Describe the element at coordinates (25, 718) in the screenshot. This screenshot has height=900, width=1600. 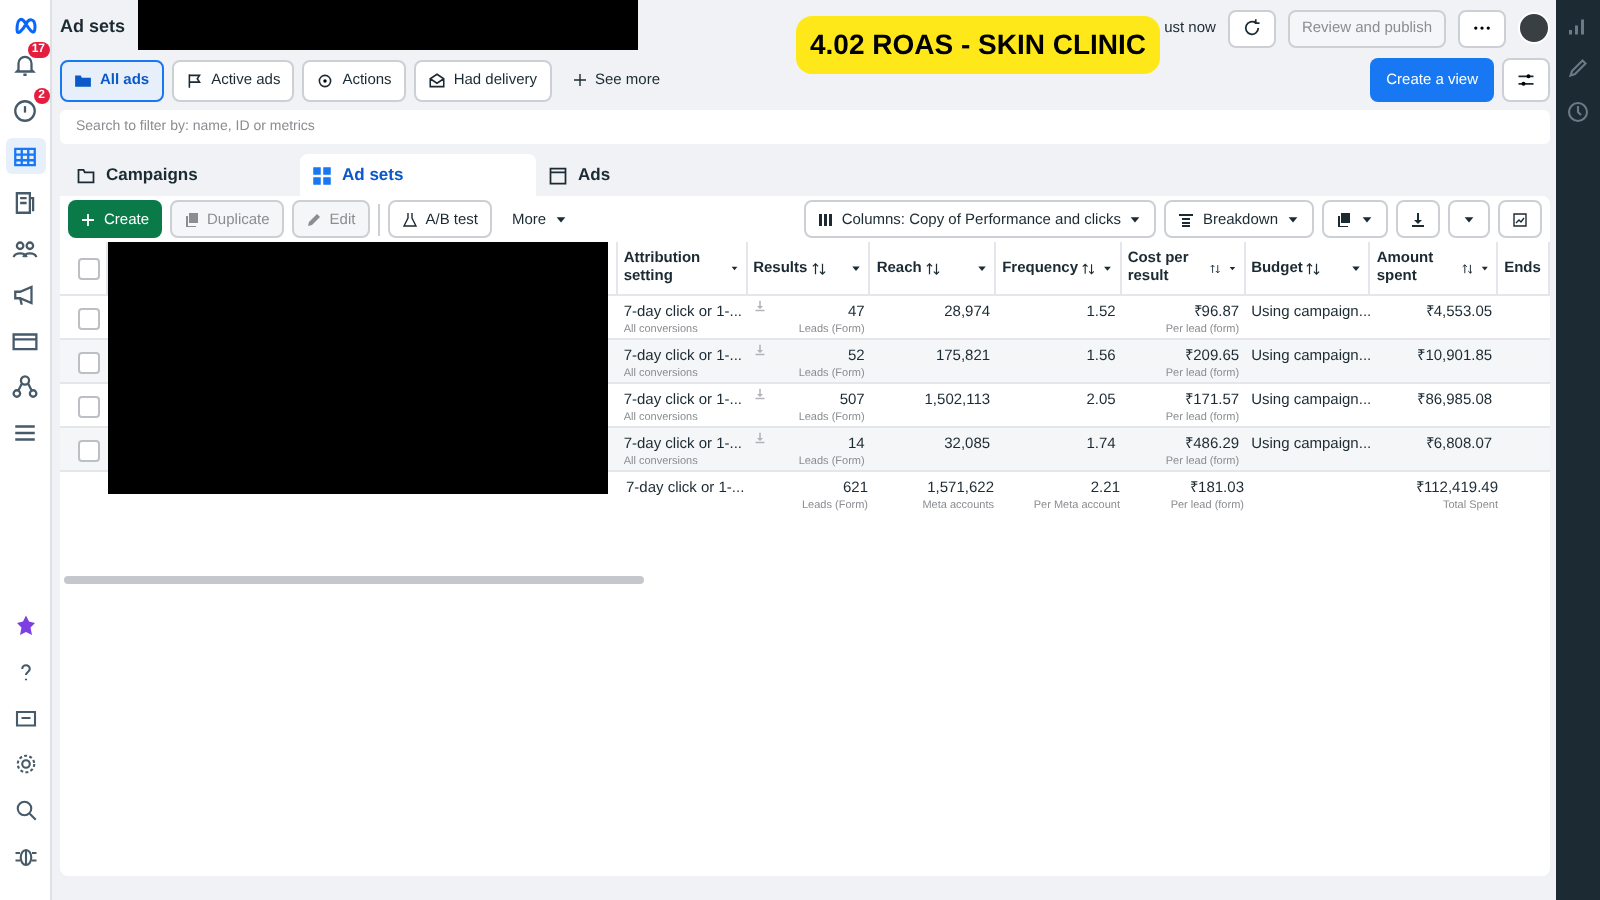
I see `report-icon` at that location.